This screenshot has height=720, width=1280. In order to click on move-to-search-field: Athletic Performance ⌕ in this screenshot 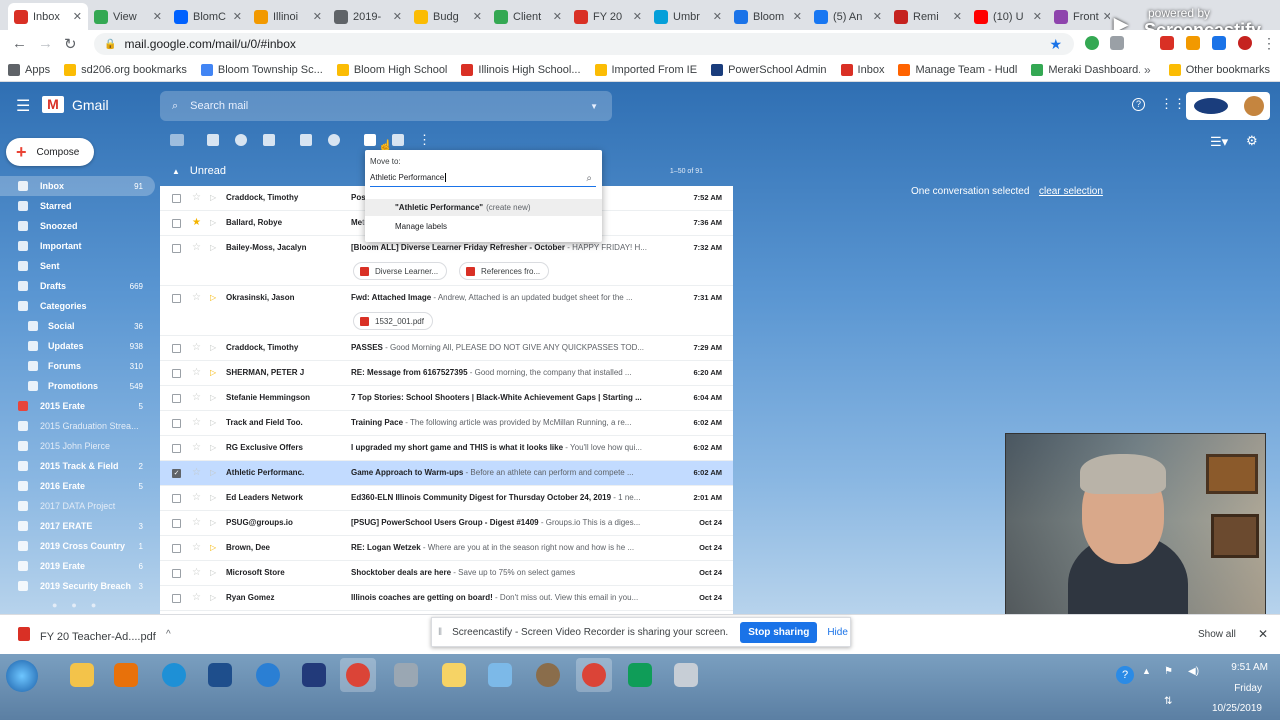, I will do `click(483, 180)`.